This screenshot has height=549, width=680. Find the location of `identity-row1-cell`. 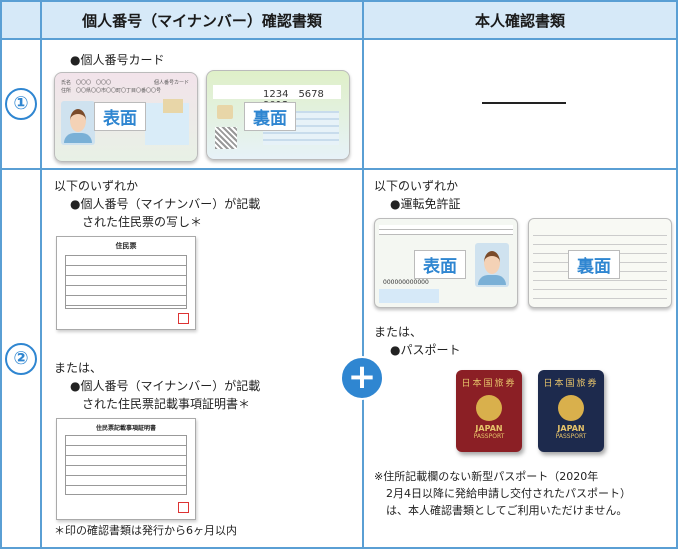

identity-row1-cell is located at coordinates (520, 104).